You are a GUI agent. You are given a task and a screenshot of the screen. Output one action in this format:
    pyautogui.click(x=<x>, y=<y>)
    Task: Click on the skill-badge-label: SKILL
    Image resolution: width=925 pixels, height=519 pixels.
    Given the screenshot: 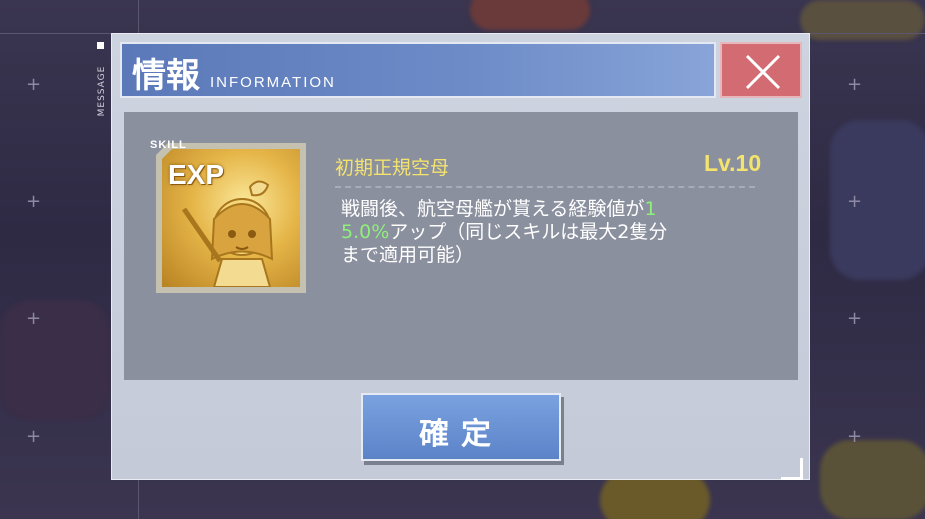 What is the action you would take?
    pyautogui.click(x=168, y=145)
    